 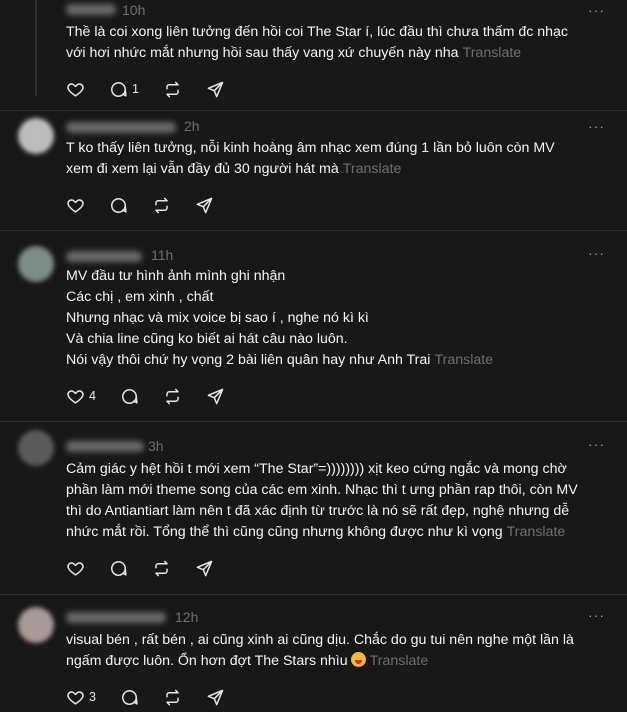 I want to click on like-button: 4, so click(x=81, y=396).